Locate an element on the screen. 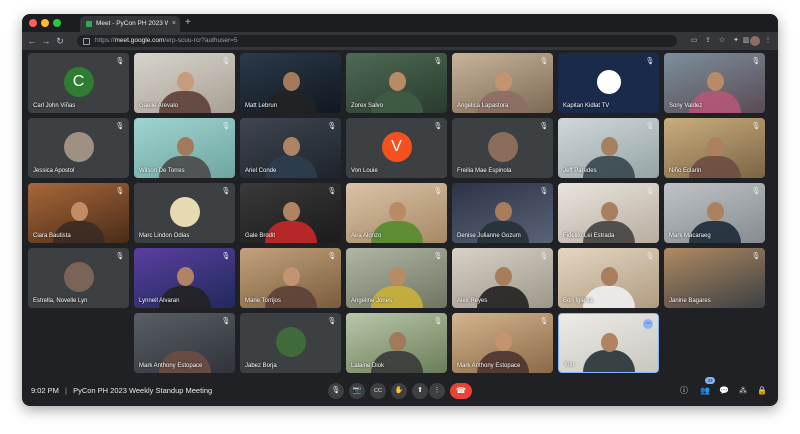 The height and width of the screenshot is (434, 800). activities-icon: ⁂ is located at coordinates (743, 391).